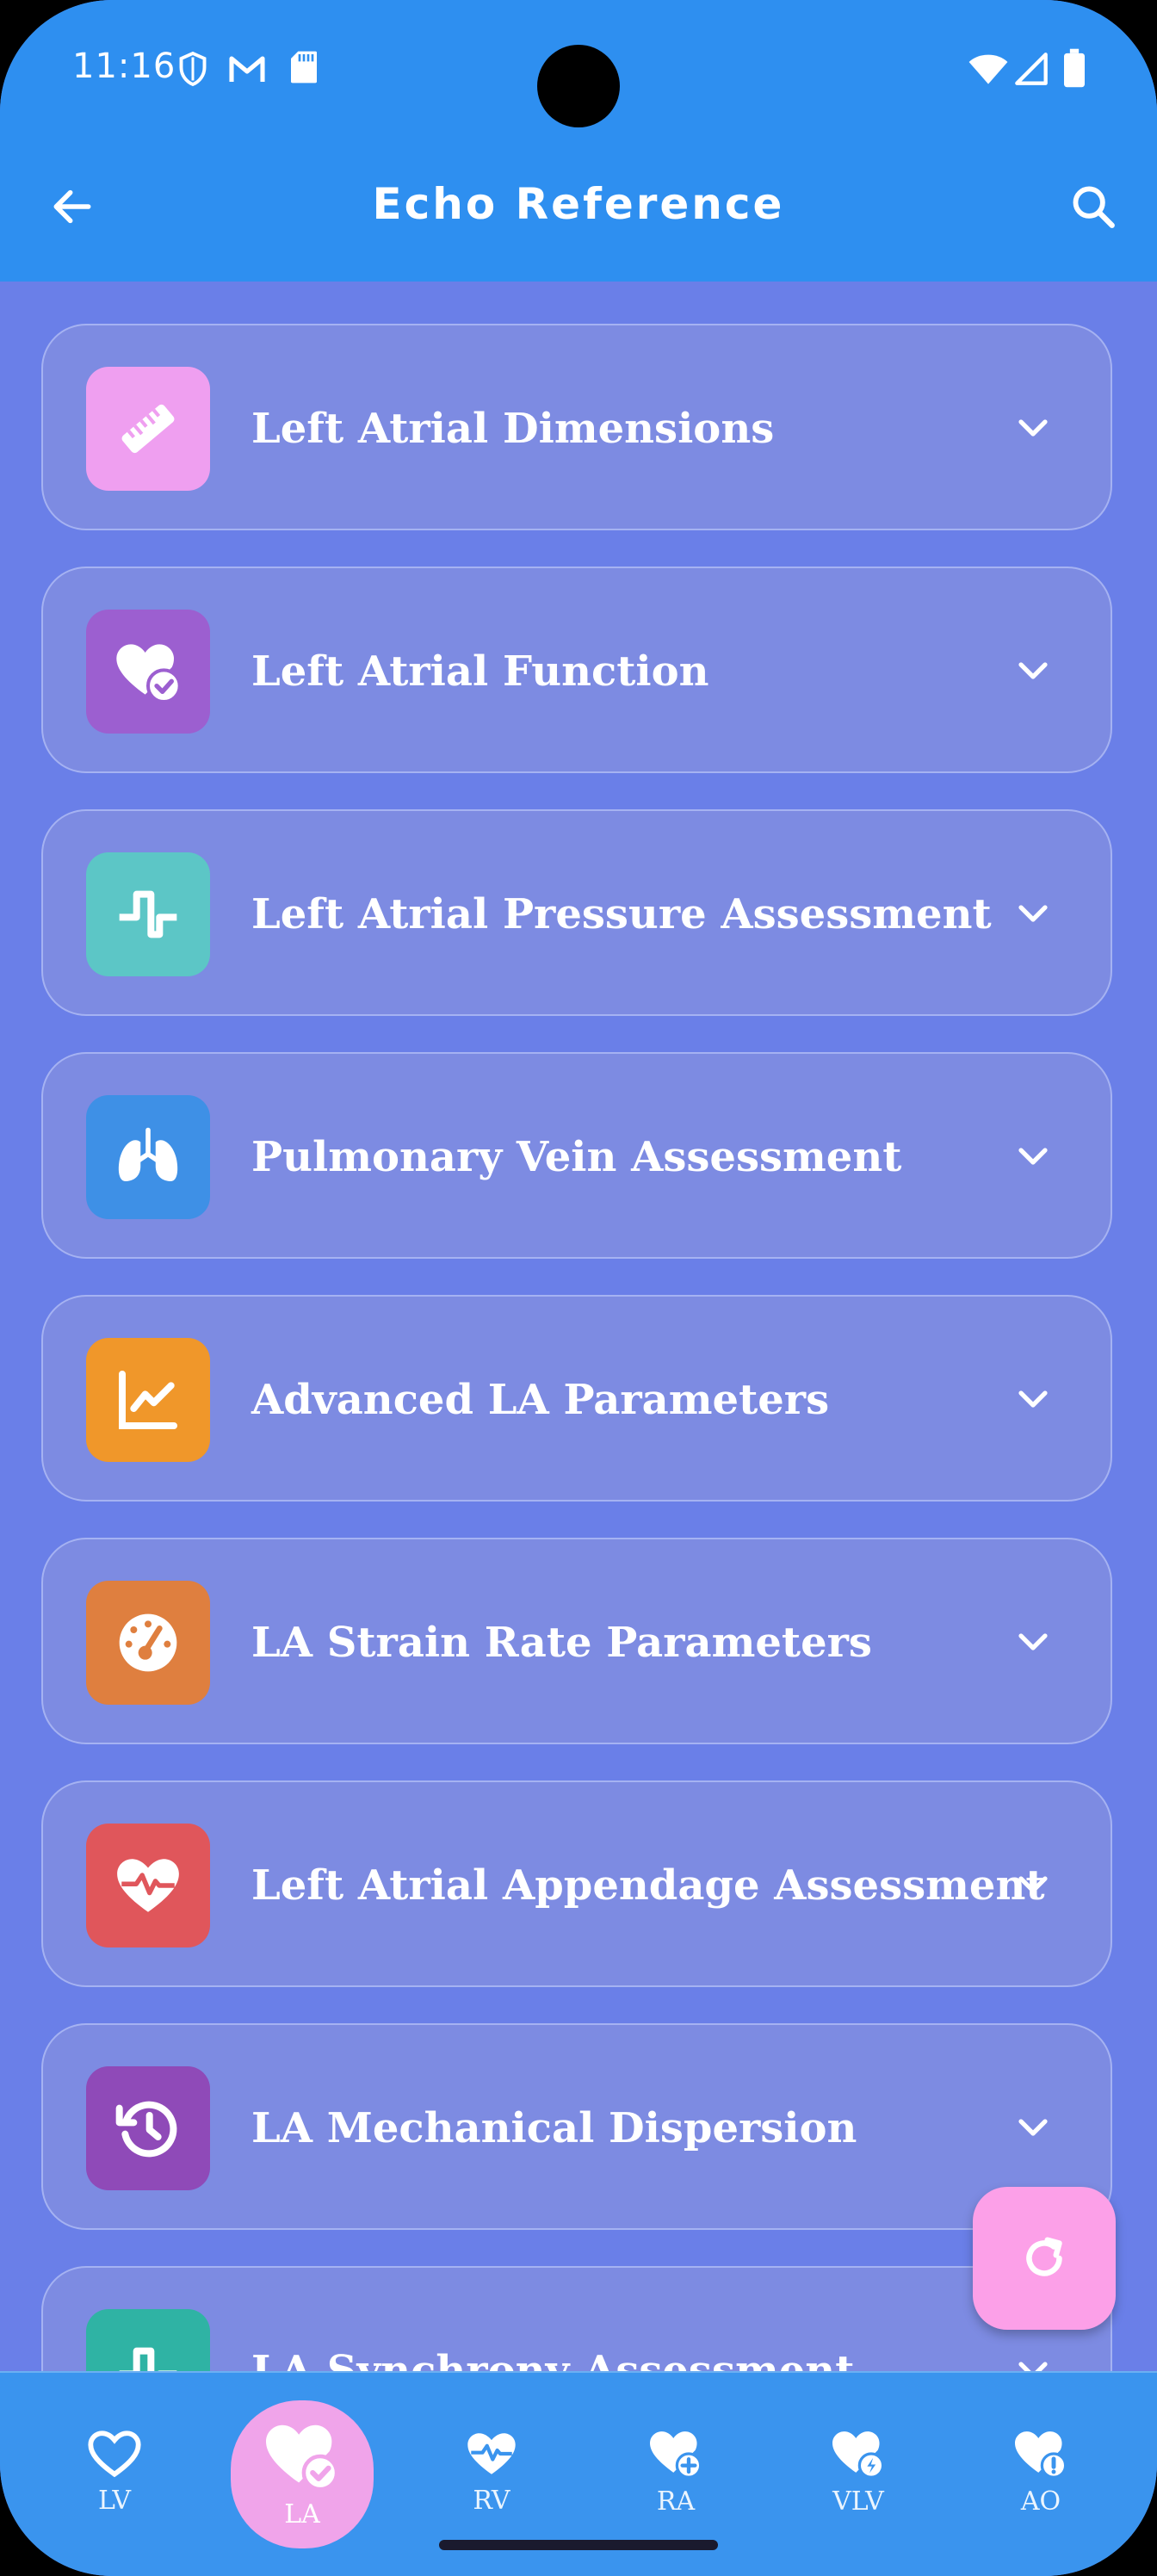 The width and height of the screenshot is (1157, 2576). What do you see at coordinates (579, 86) in the screenshot?
I see `camera-cutout` at bounding box center [579, 86].